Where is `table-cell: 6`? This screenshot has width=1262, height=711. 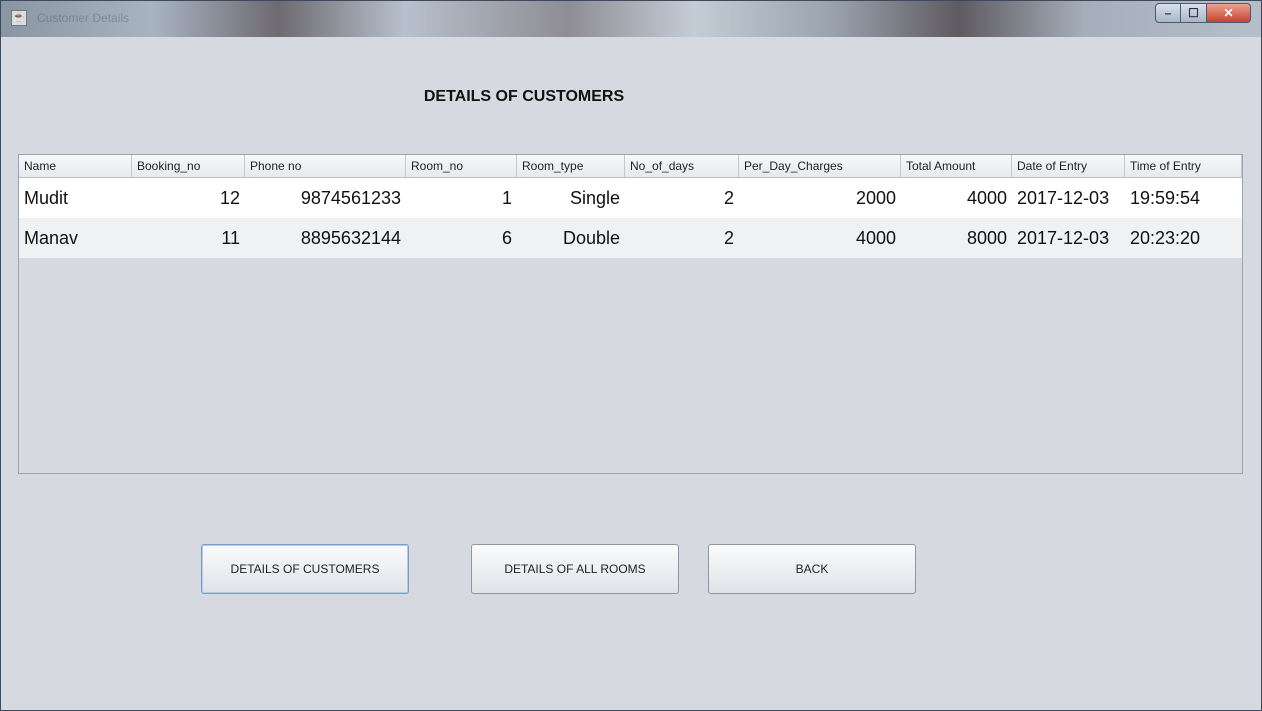 table-cell: 6 is located at coordinates (461, 238).